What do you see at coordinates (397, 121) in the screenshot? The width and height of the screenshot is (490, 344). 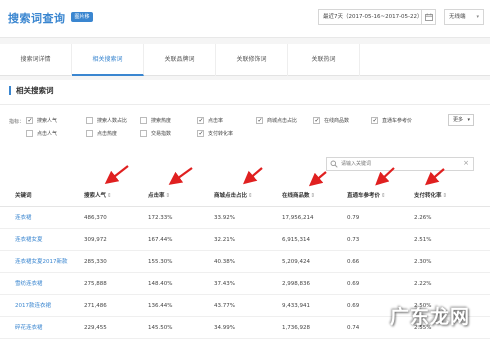 I see `metric-label: 直通车参考价` at bounding box center [397, 121].